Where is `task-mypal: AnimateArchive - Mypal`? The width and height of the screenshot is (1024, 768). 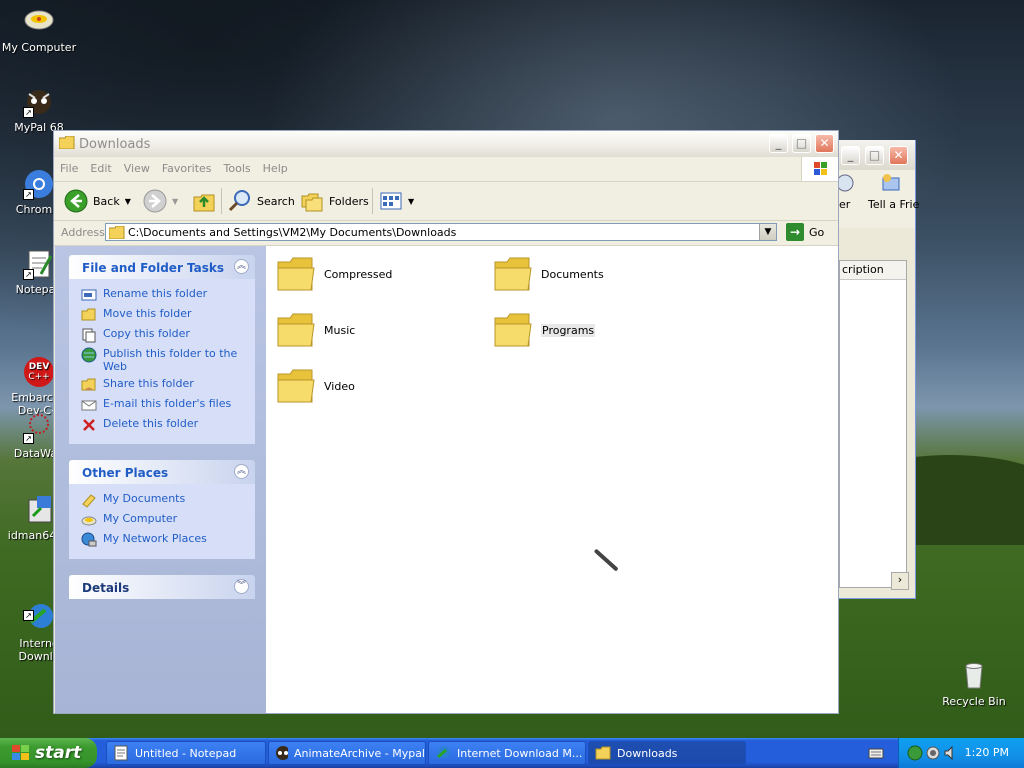
task-mypal: AnimateArchive - Mypal is located at coordinates (347, 753).